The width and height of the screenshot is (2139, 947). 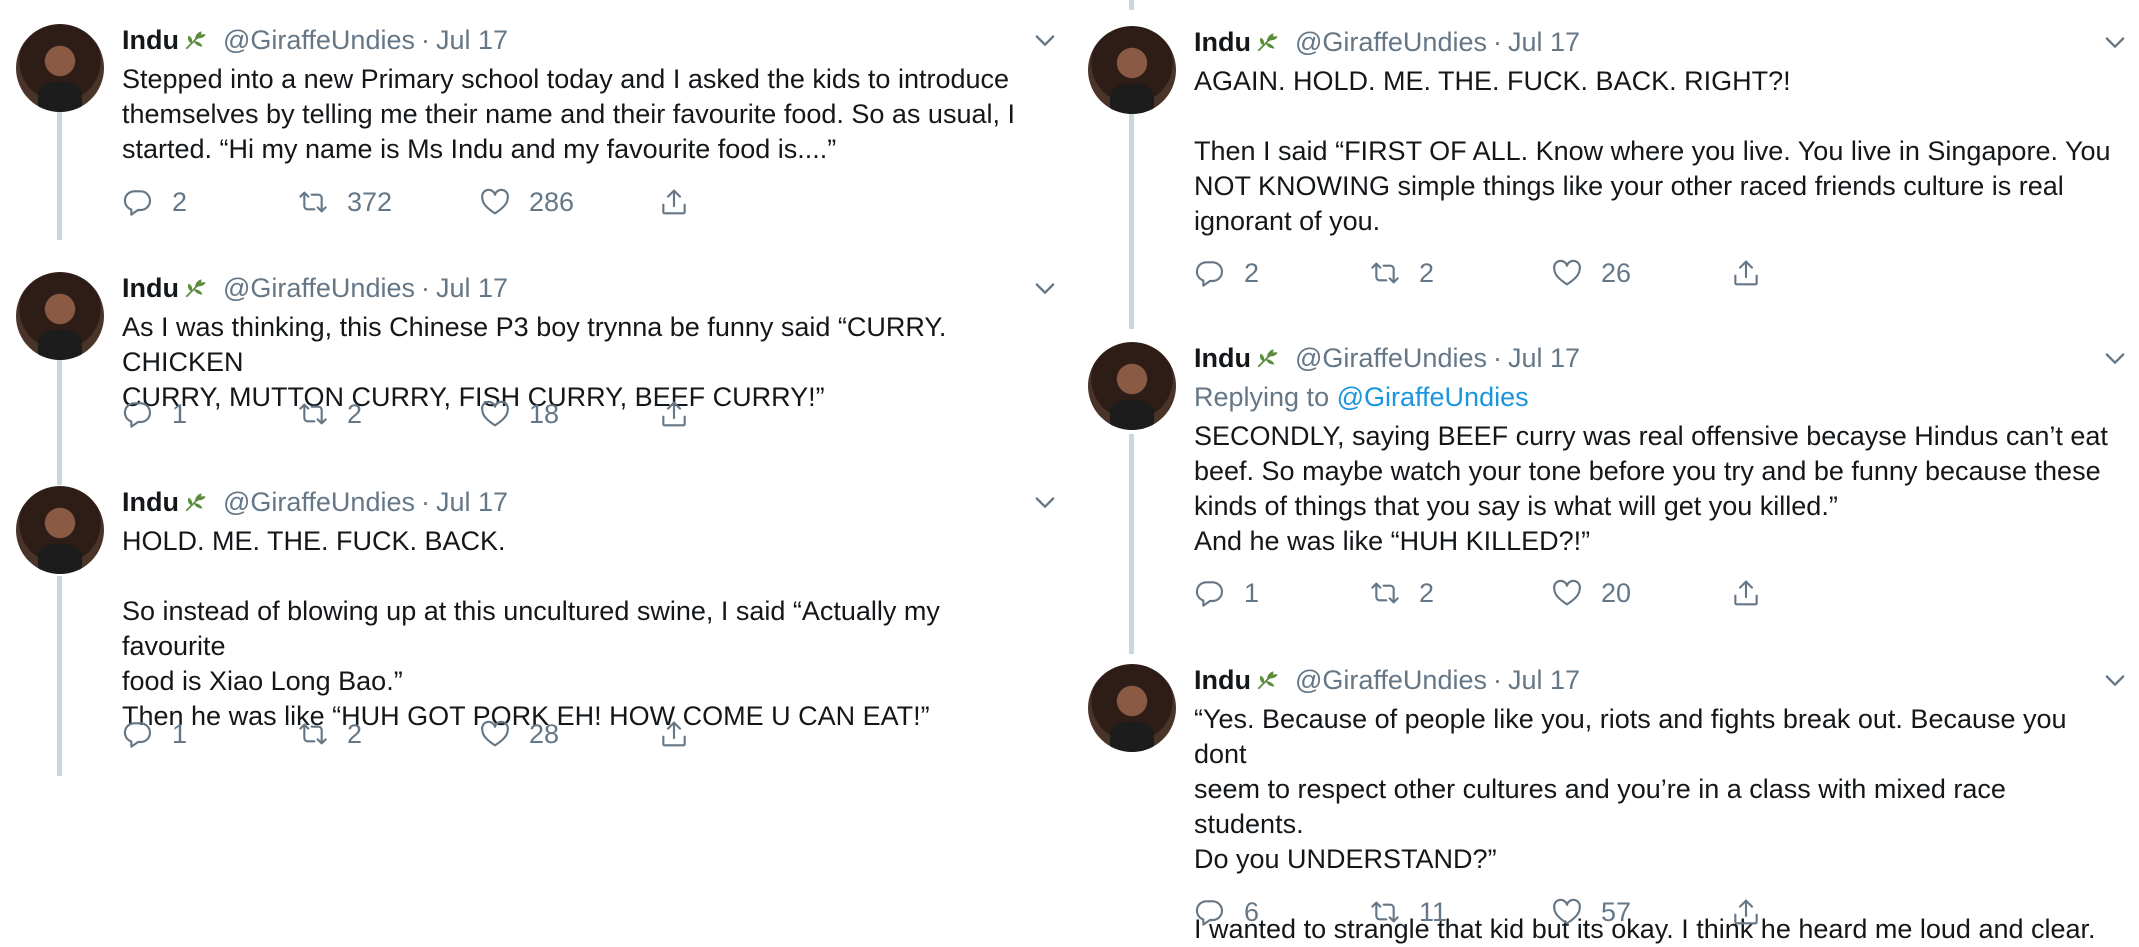 I want to click on reply-count: 2, so click(x=1252, y=272).